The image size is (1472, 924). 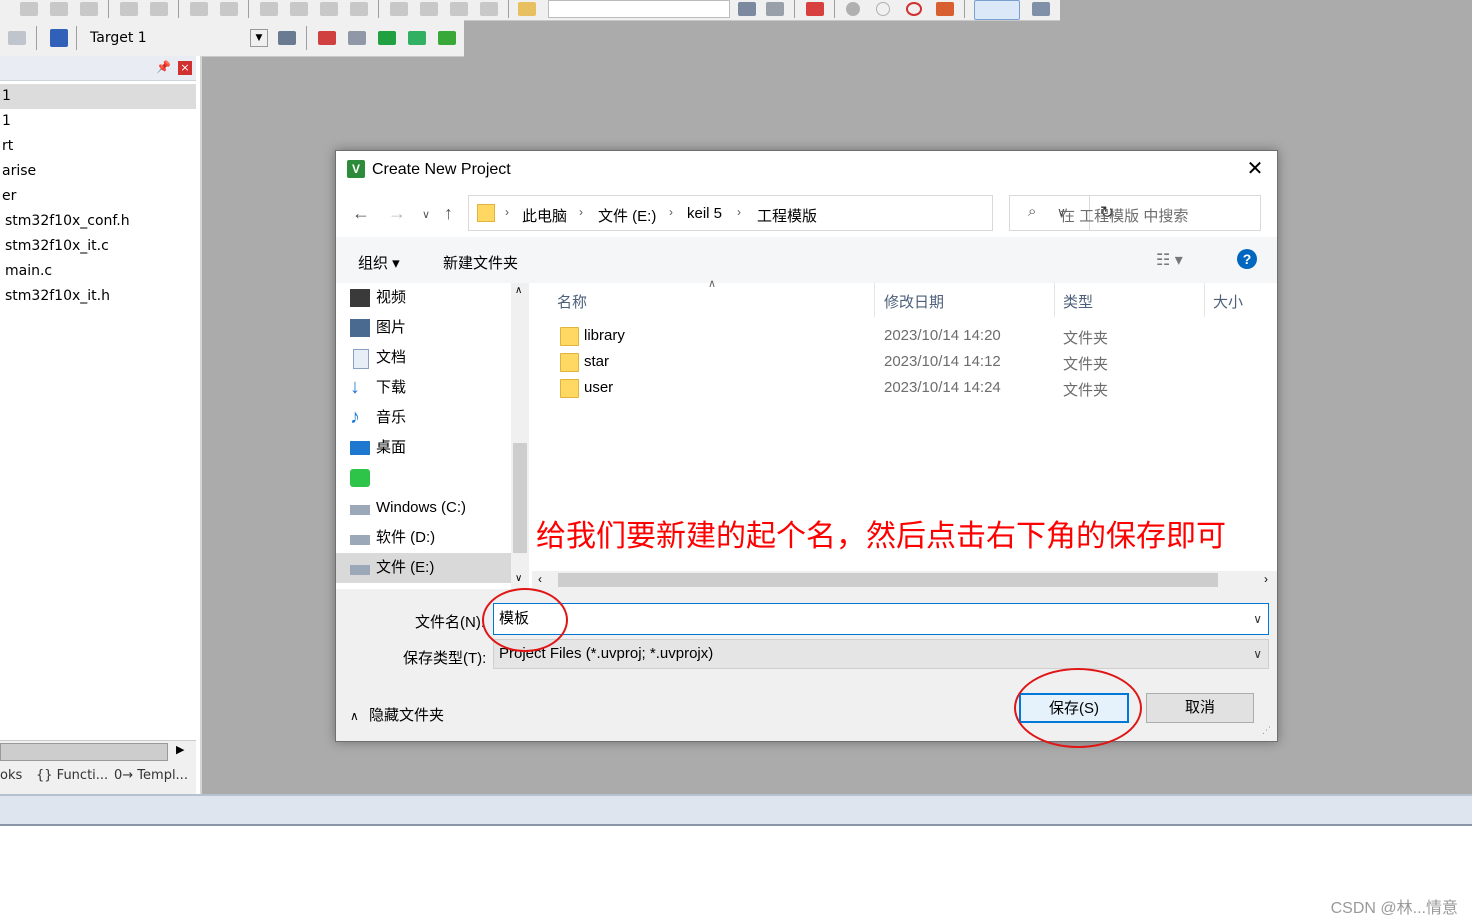 What do you see at coordinates (1228, 301) in the screenshot?
I see `column-size: 大小` at bounding box center [1228, 301].